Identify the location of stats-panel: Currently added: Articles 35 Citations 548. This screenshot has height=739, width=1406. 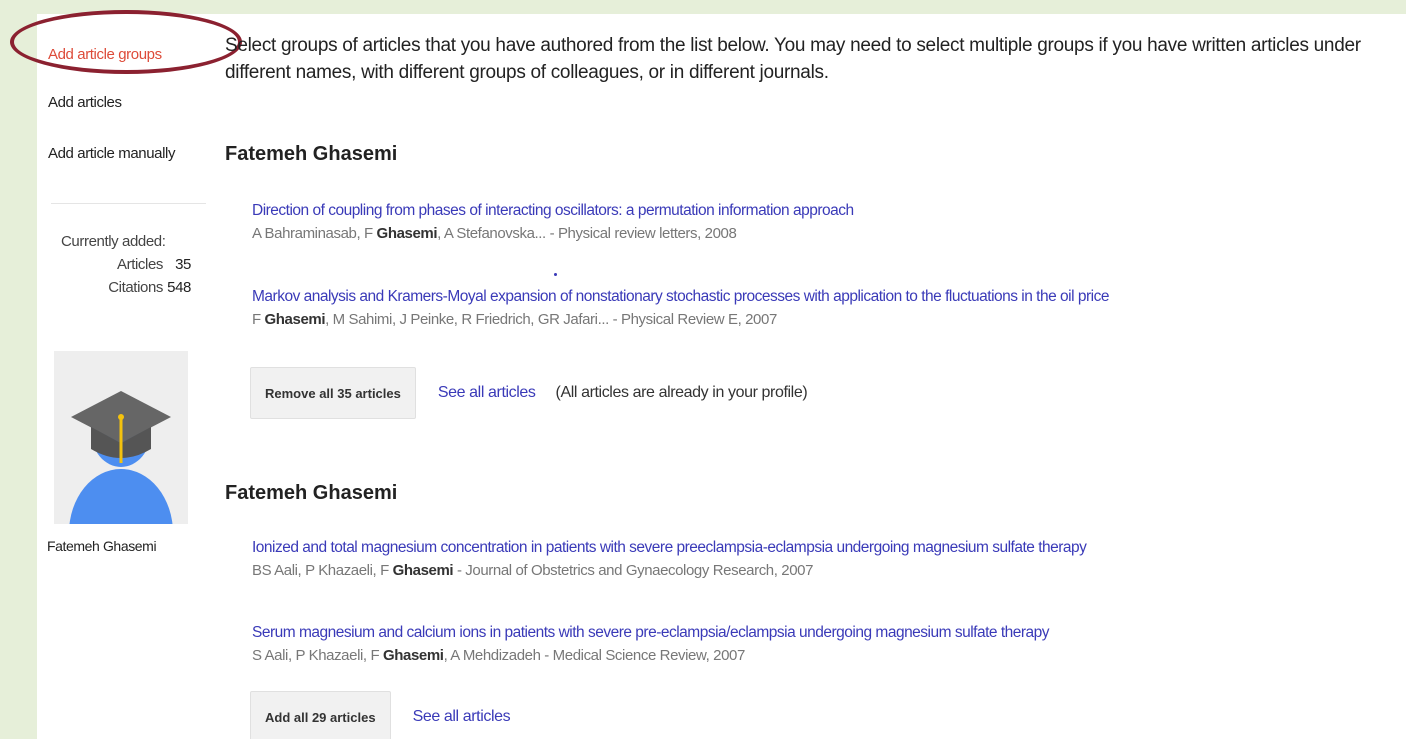
(126, 264).